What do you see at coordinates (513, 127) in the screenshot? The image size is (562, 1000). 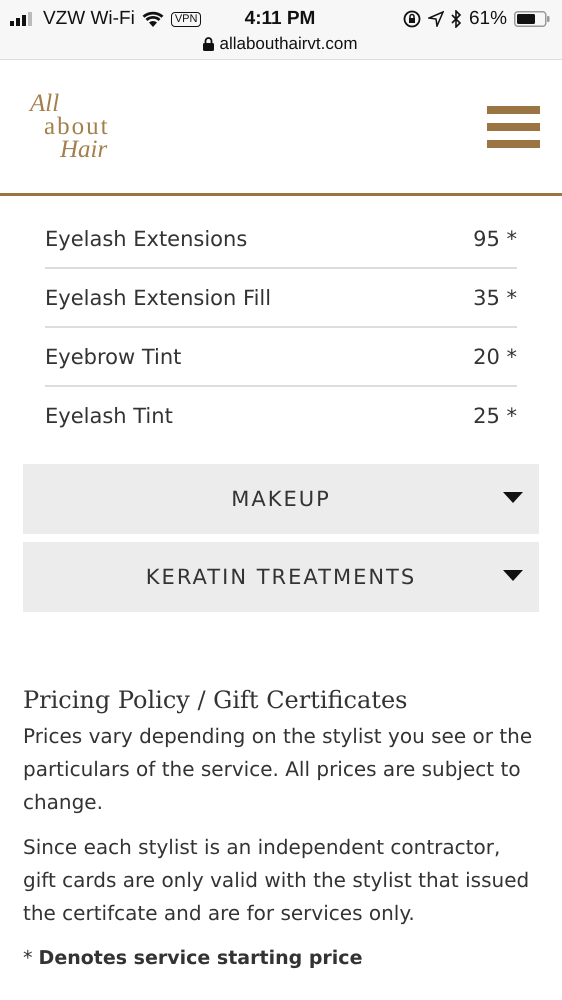 I see `menu-button` at bounding box center [513, 127].